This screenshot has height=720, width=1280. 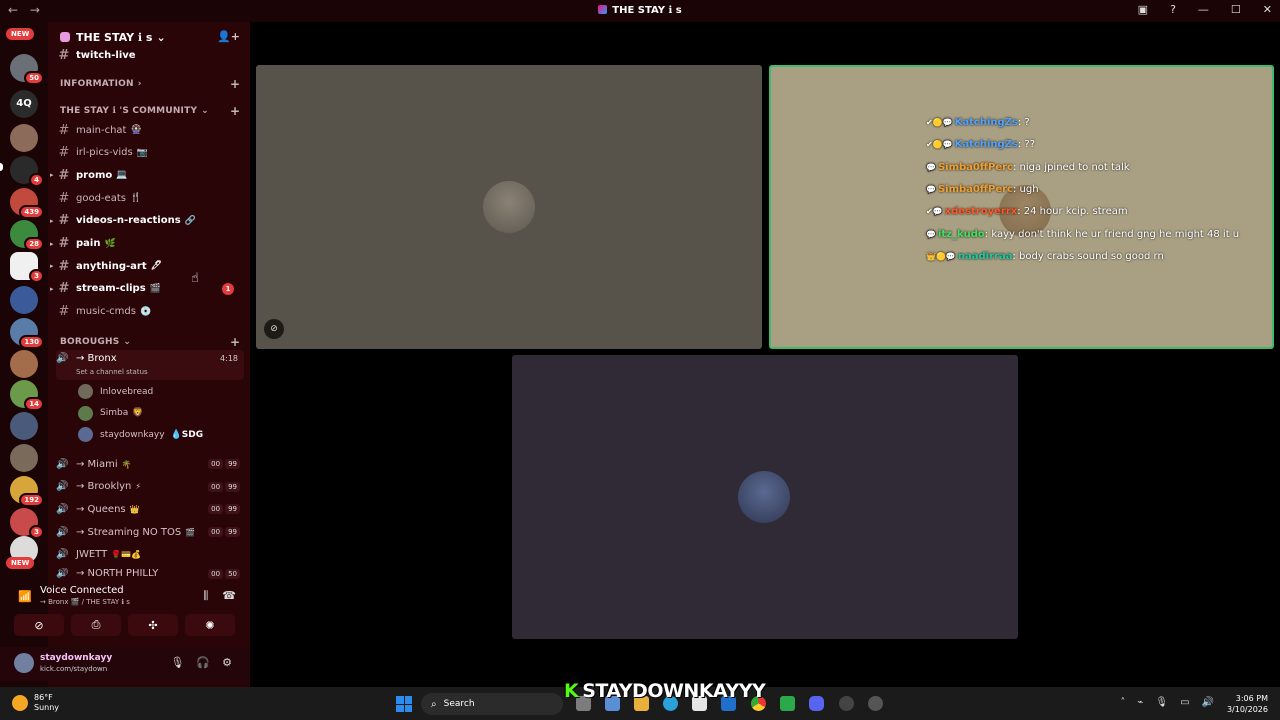 I want to click on signal-icon: 📶, so click(x=25, y=596).